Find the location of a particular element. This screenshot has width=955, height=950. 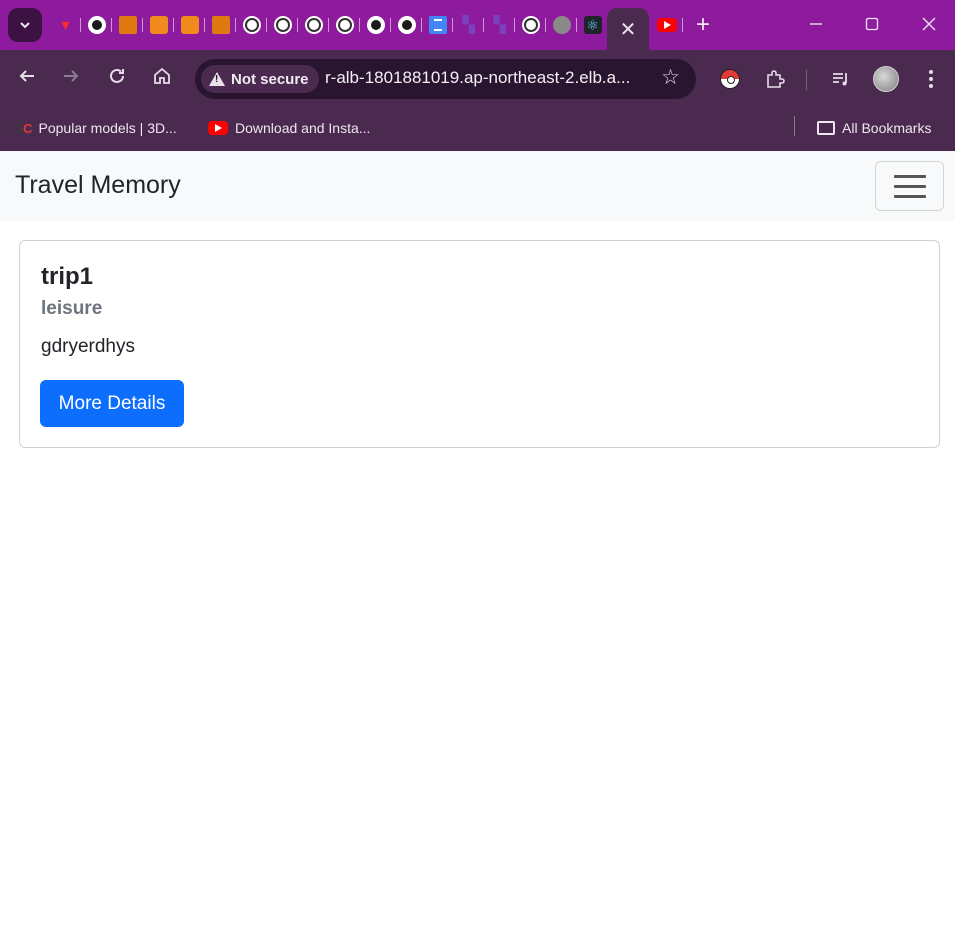

vercel-icon: ▾ is located at coordinates (65, 25).